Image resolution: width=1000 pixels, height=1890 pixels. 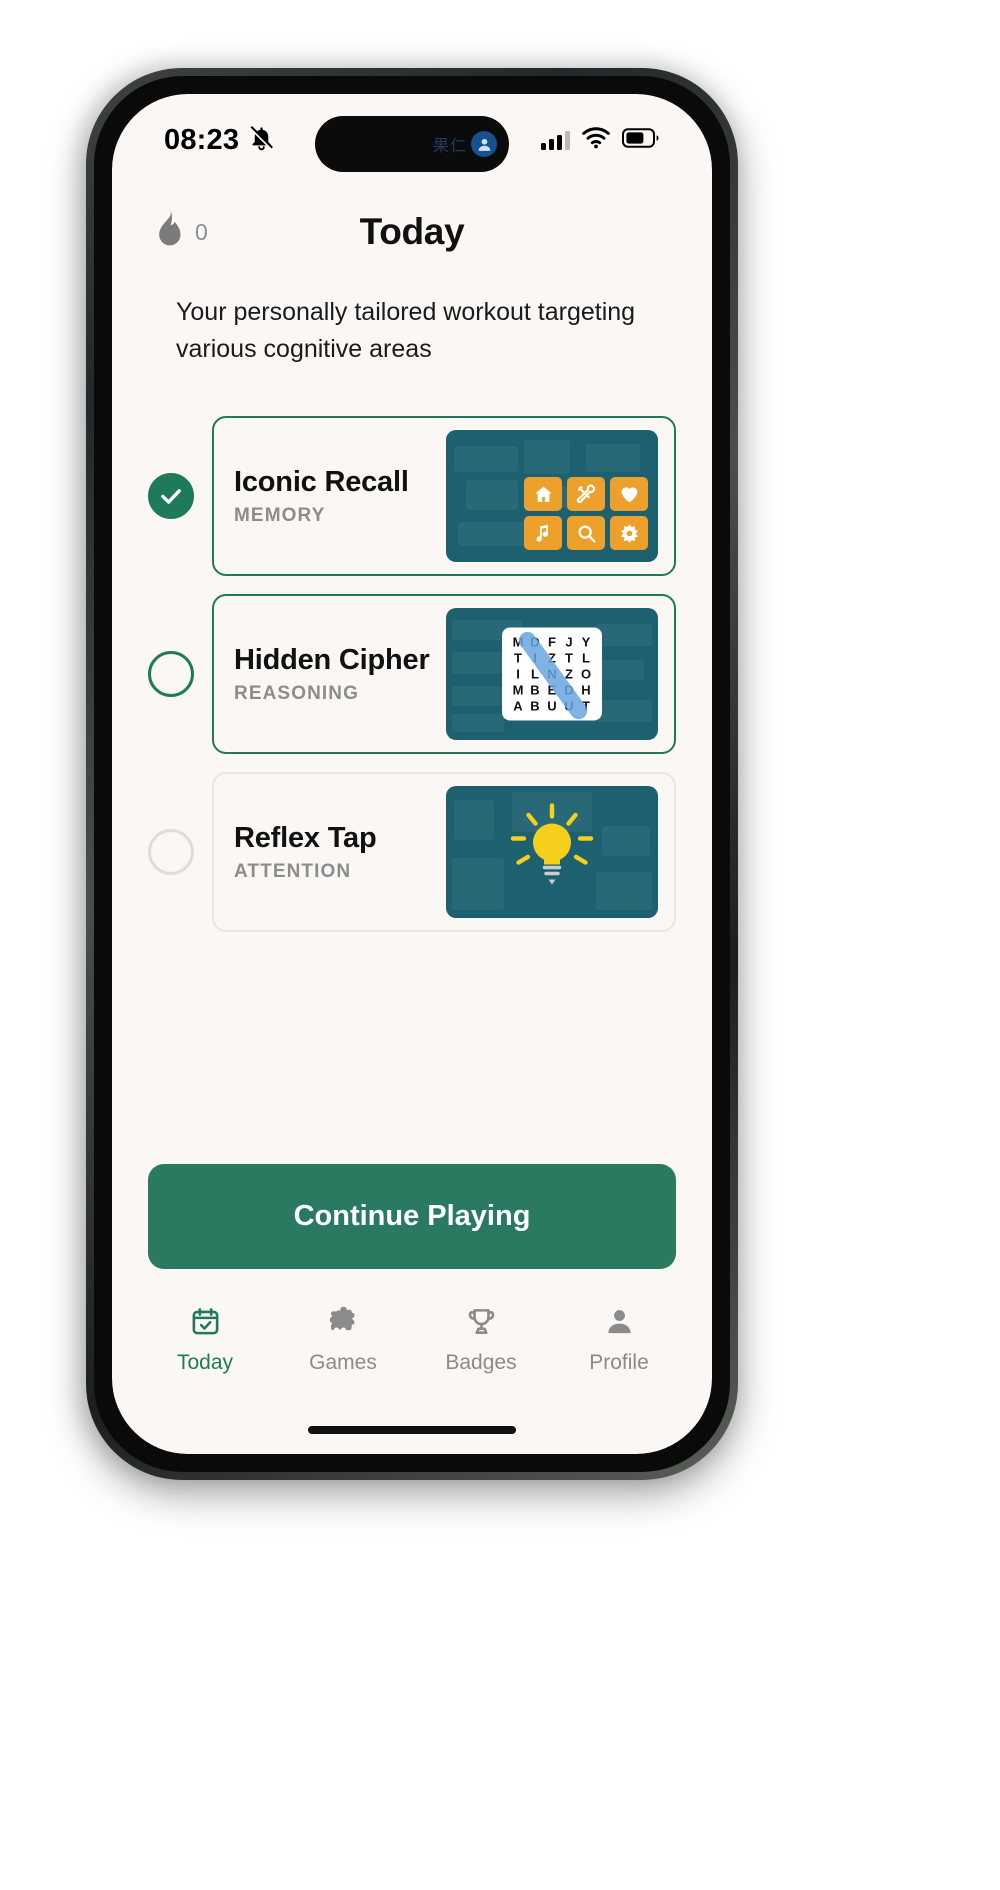 I want to click on tab-badges: Badges, so click(x=481, y=1340).